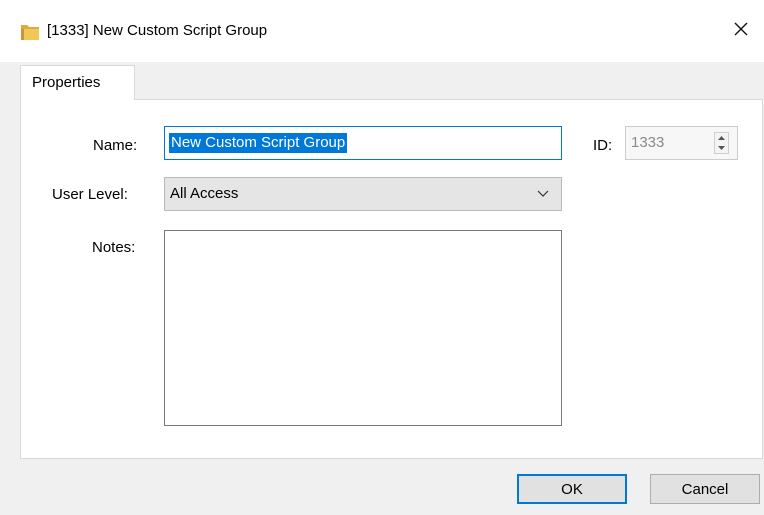  Describe the element at coordinates (114, 247) in the screenshot. I see `notes-label: Notes:` at that location.